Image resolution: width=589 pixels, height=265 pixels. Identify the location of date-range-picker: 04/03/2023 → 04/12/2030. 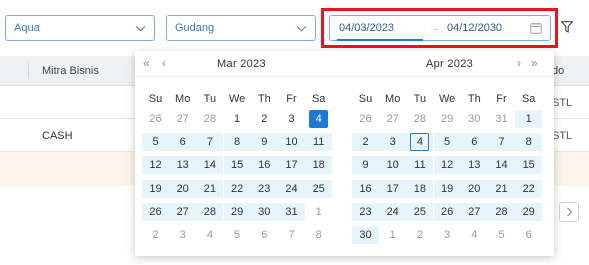
(440, 28).